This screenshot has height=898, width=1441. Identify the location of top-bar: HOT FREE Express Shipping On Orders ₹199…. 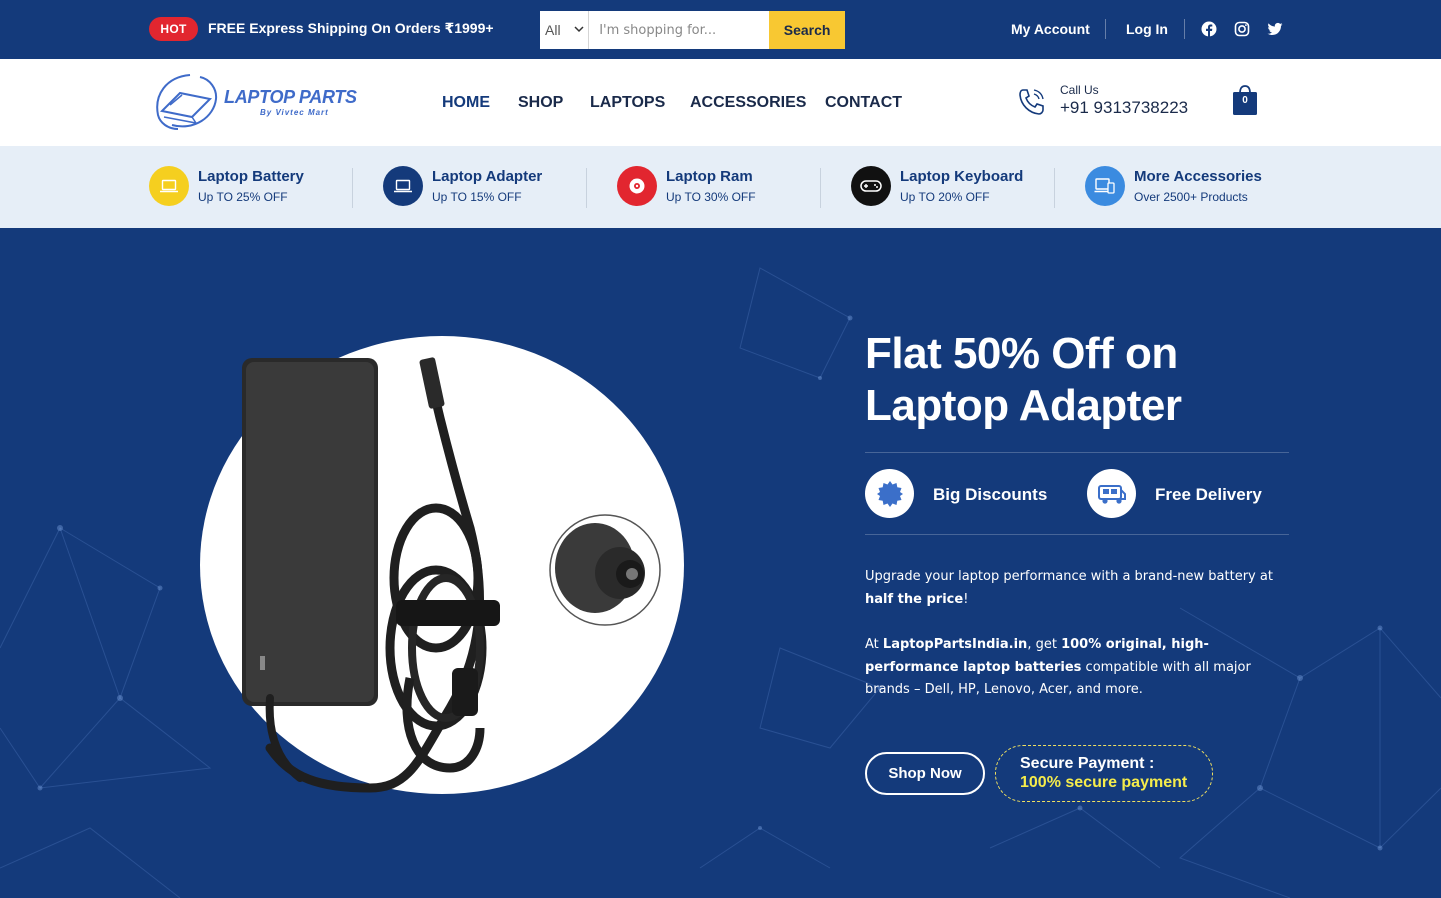
(720, 29).